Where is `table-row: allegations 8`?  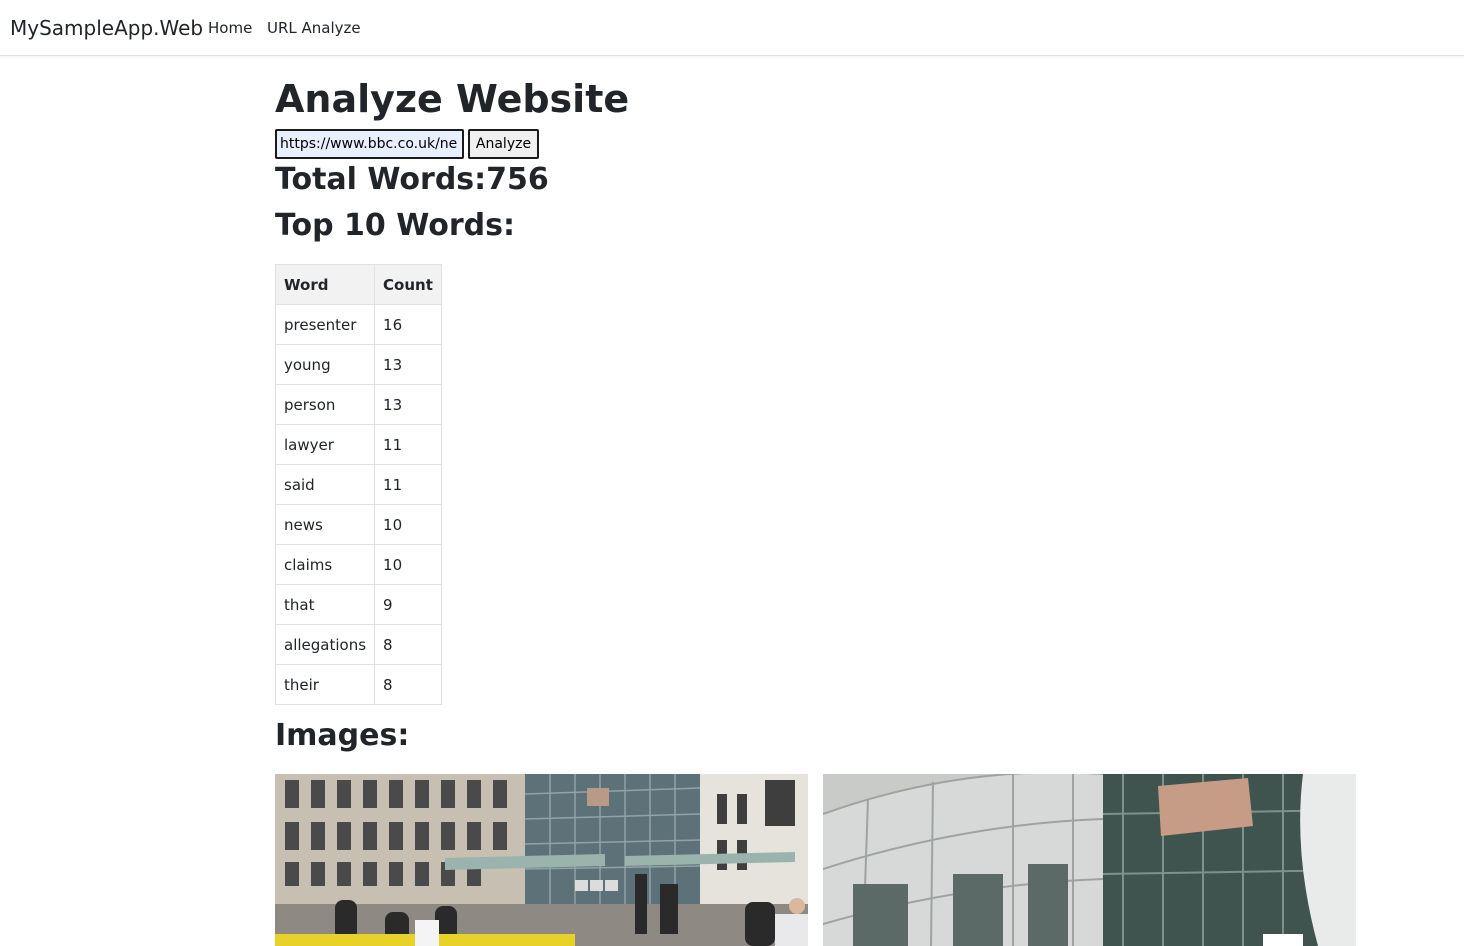 table-row: allegations 8 is located at coordinates (358, 644).